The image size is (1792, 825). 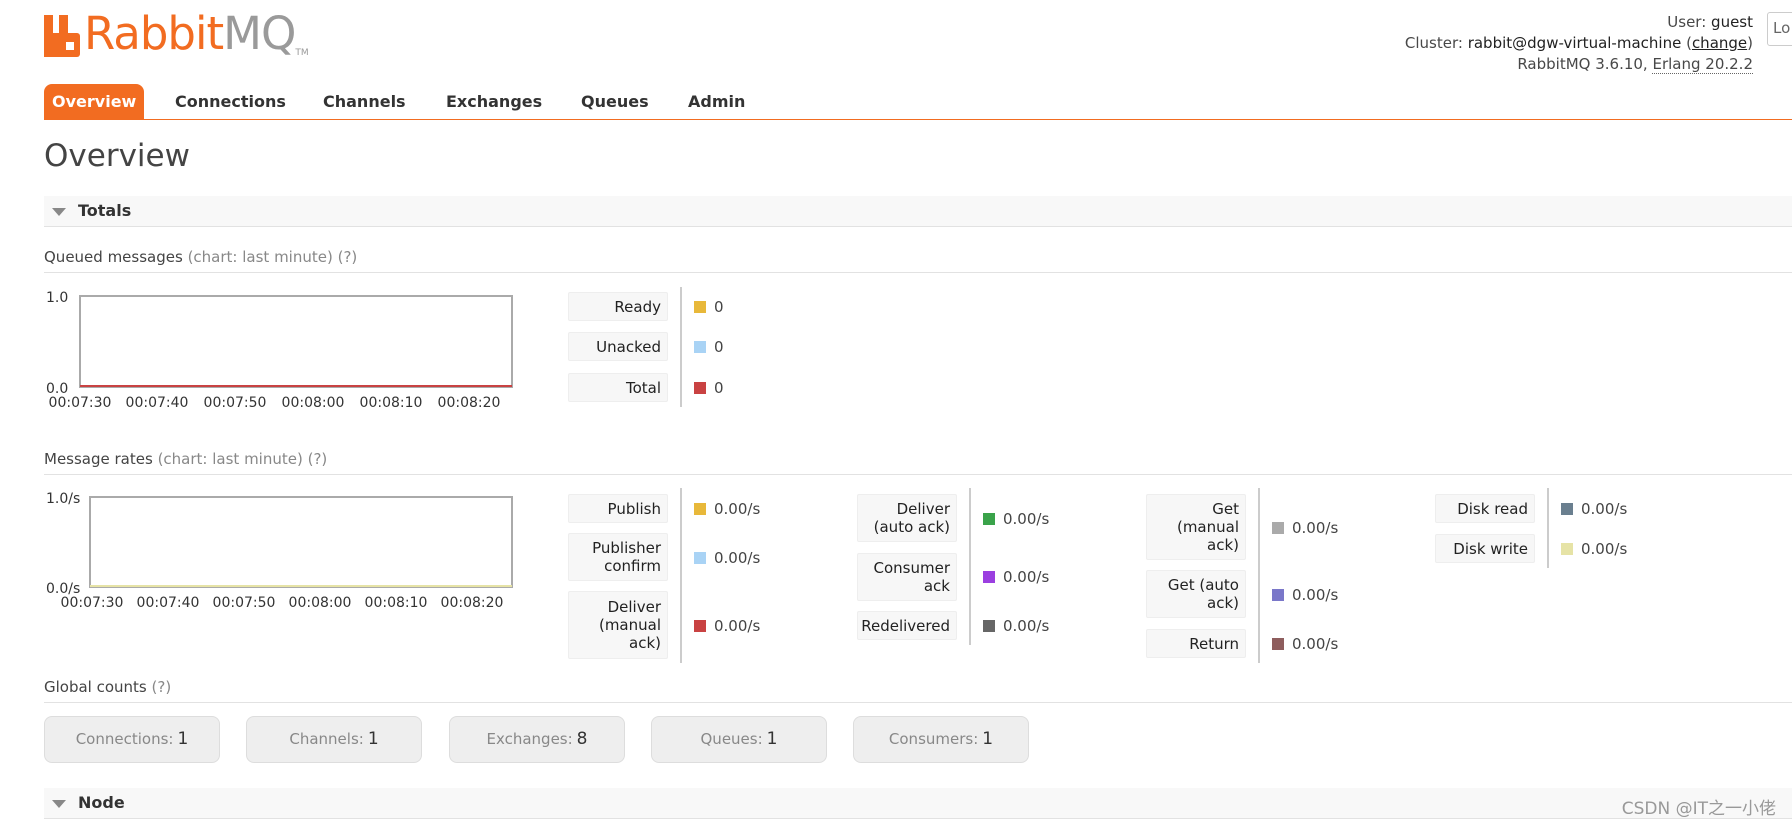 What do you see at coordinates (101, 802) in the screenshot?
I see `node-title: Node` at bounding box center [101, 802].